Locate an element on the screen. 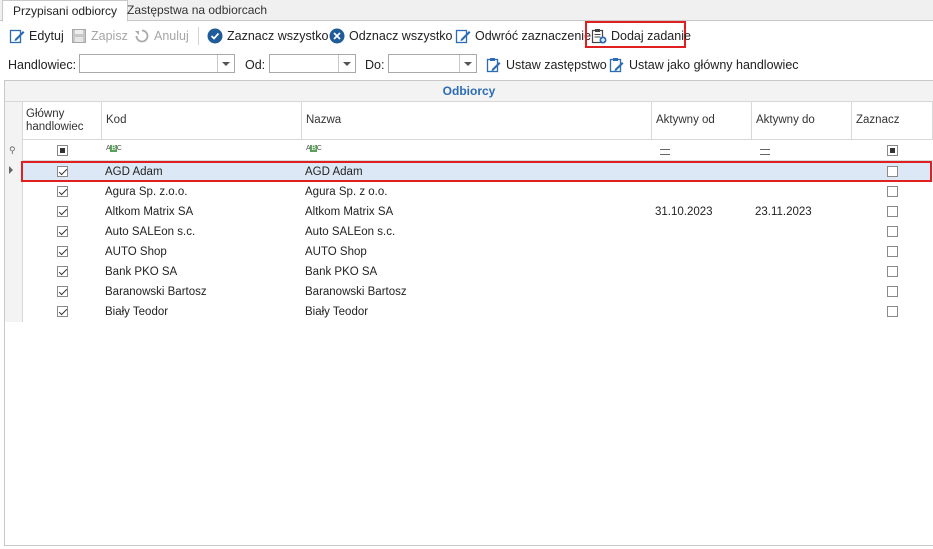 The height and width of the screenshot is (549, 933). kod-cell: Bank PKO SA is located at coordinates (141, 272).